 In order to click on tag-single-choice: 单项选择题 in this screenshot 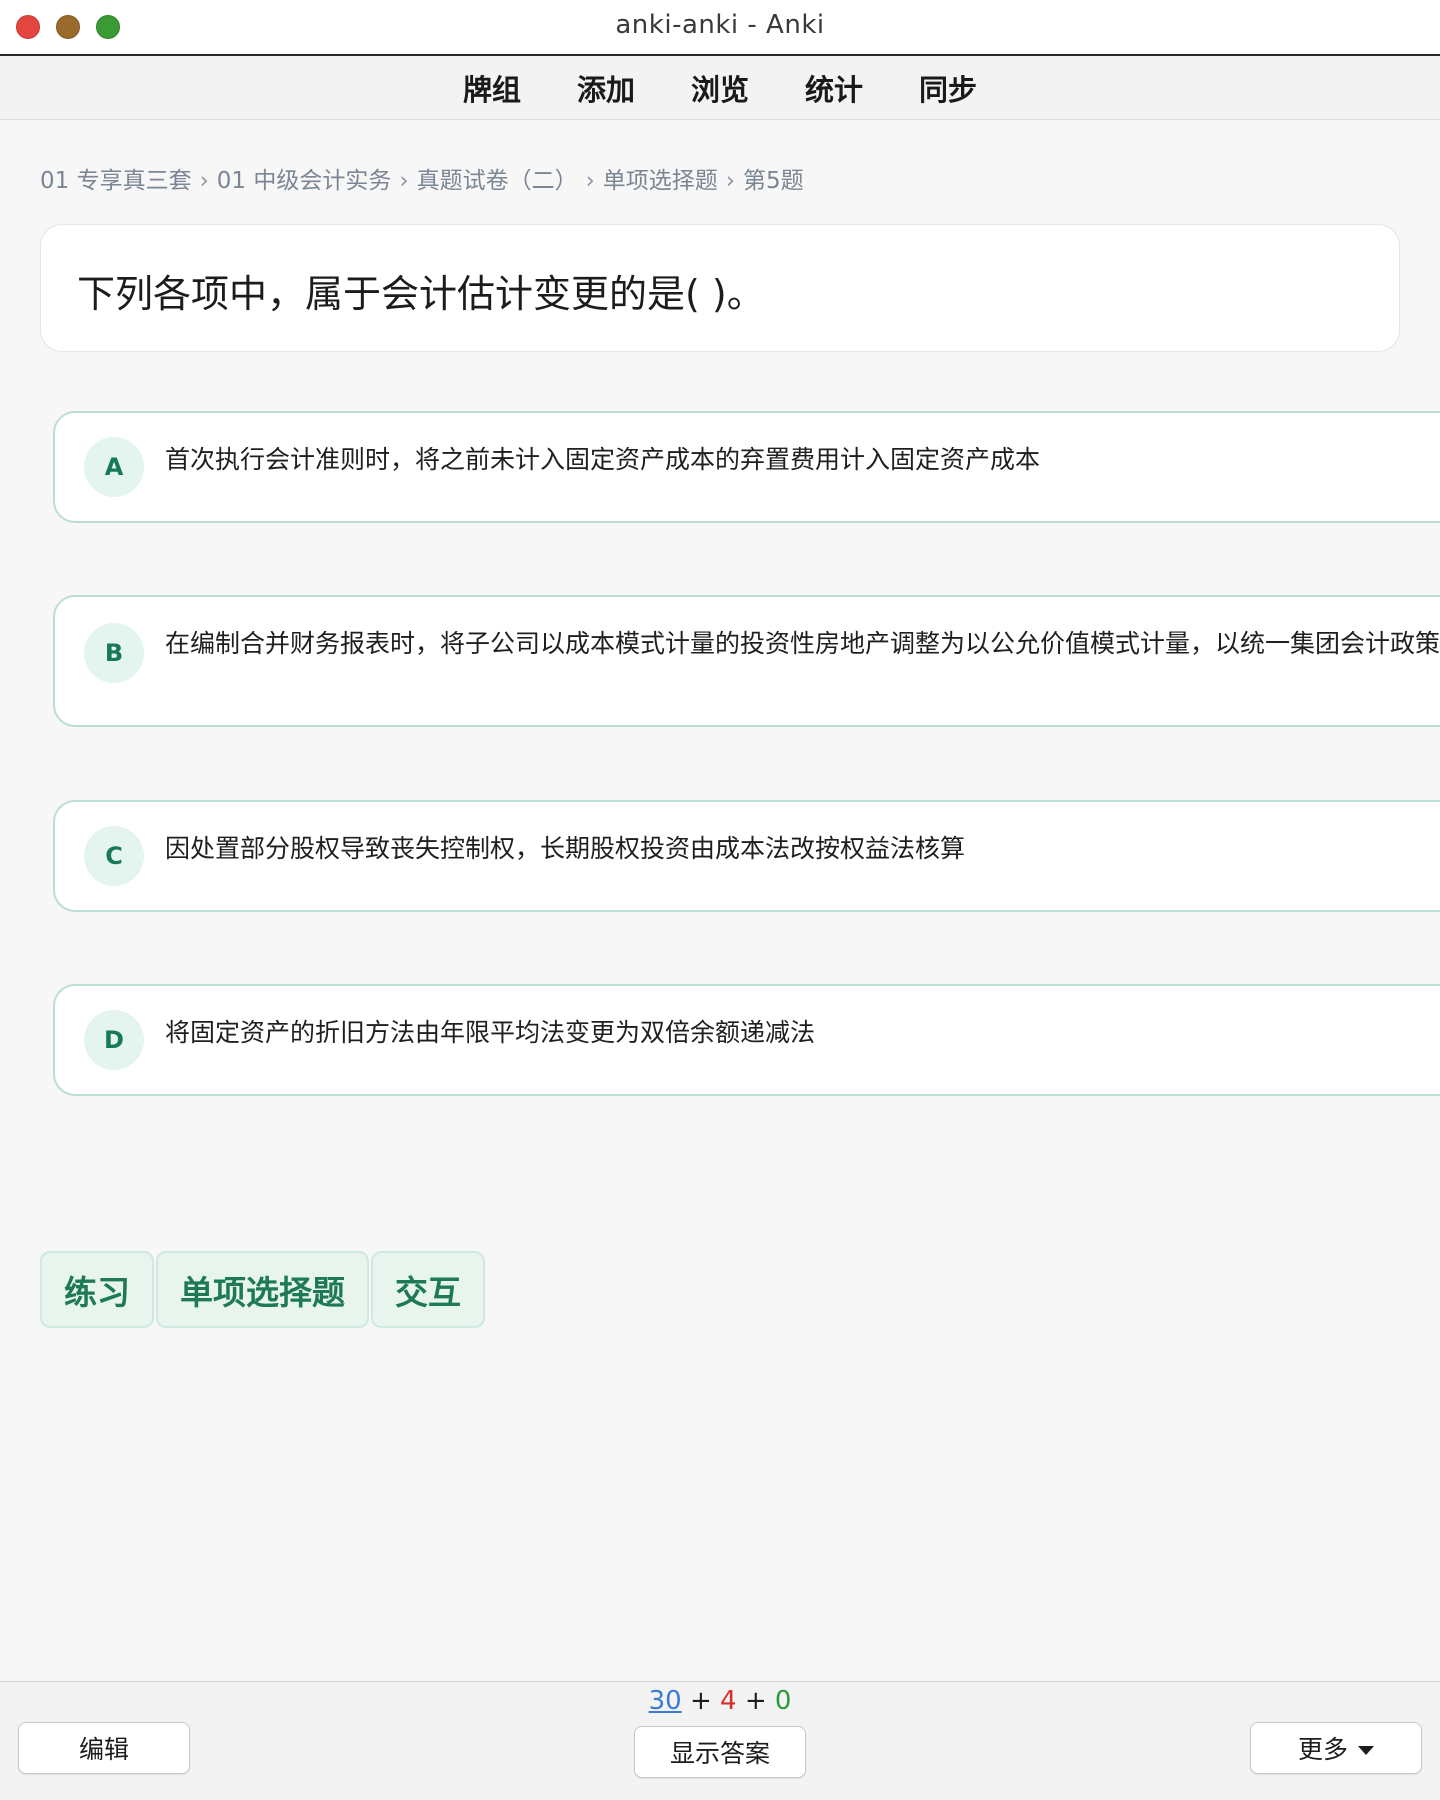, I will do `click(262, 1289)`.